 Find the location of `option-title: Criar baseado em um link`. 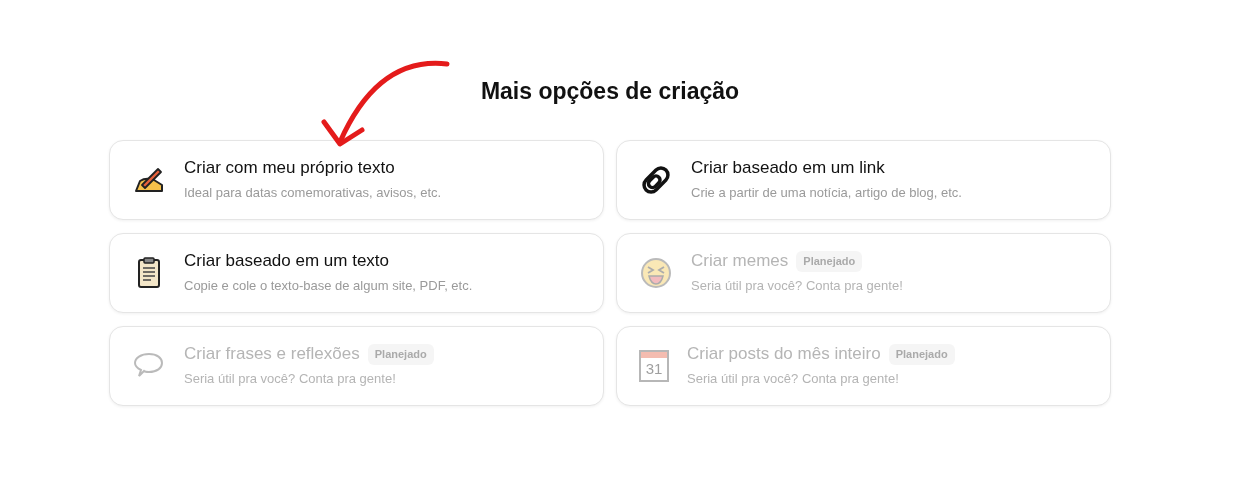

option-title: Criar baseado em um link is located at coordinates (788, 168).